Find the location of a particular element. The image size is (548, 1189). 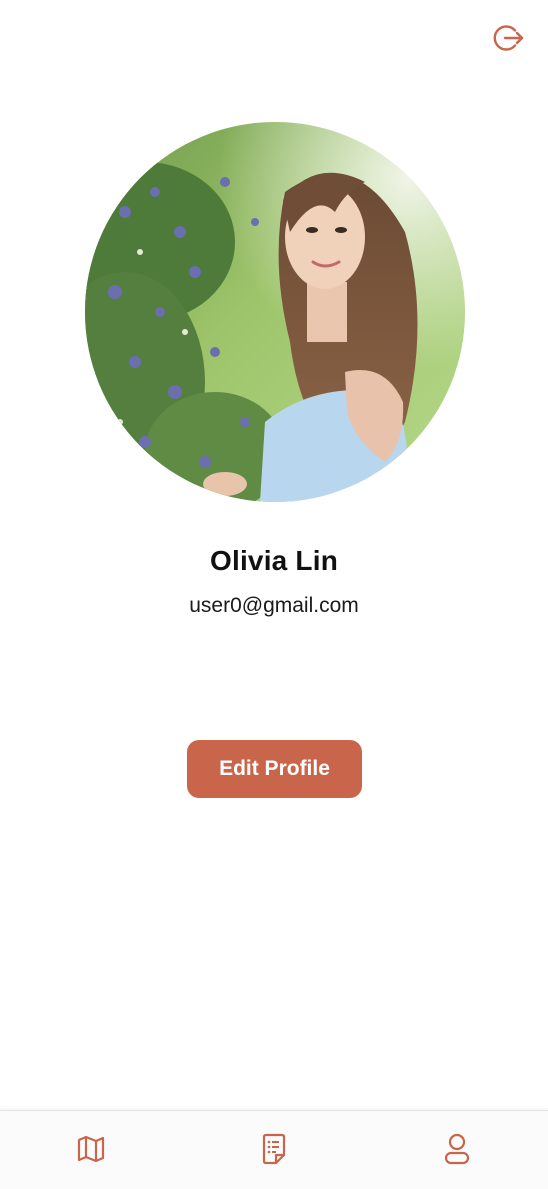

bottom-tab-bar is located at coordinates (274, 1149).